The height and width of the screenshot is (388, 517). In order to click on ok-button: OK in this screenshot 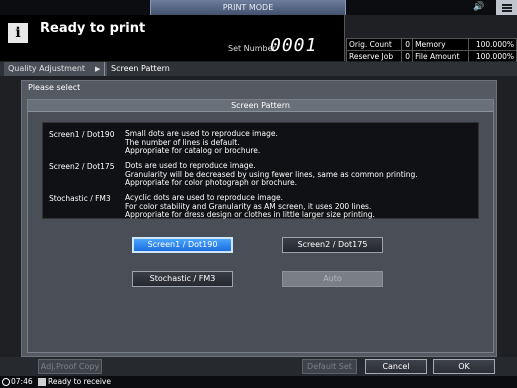, I will do `click(464, 366)`.